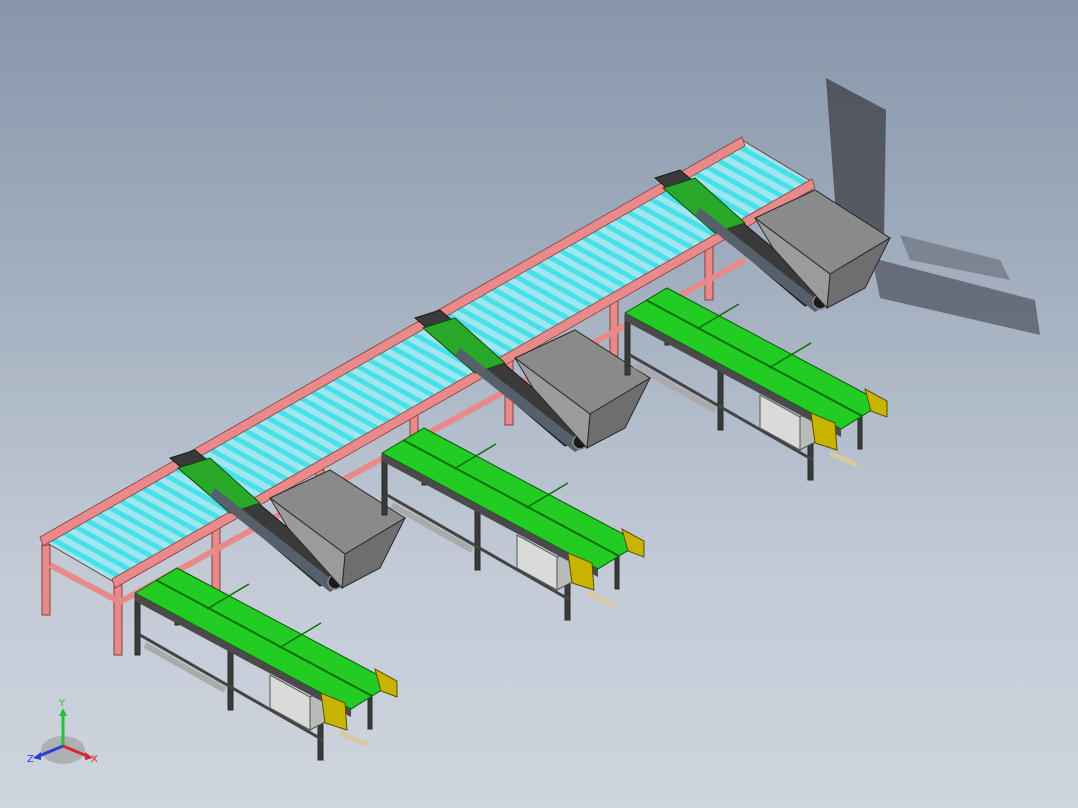  What do you see at coordinates (62, 731) in the screenshot?
I see `orientation-triad: Y Z X` at bounding box center [62, 731].